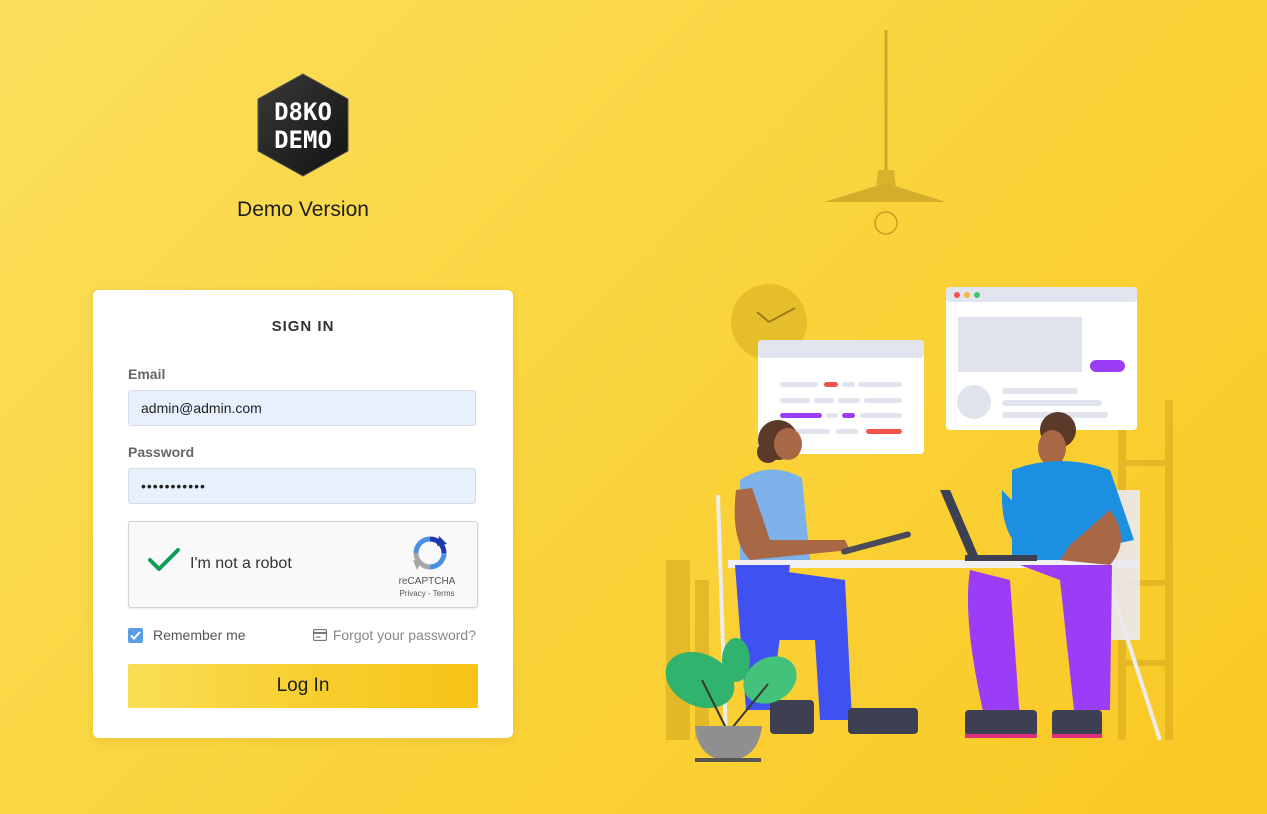 This screenshot has height=814, width=1267. I want to click on logo-line2: DEMO, so click(303, 140).